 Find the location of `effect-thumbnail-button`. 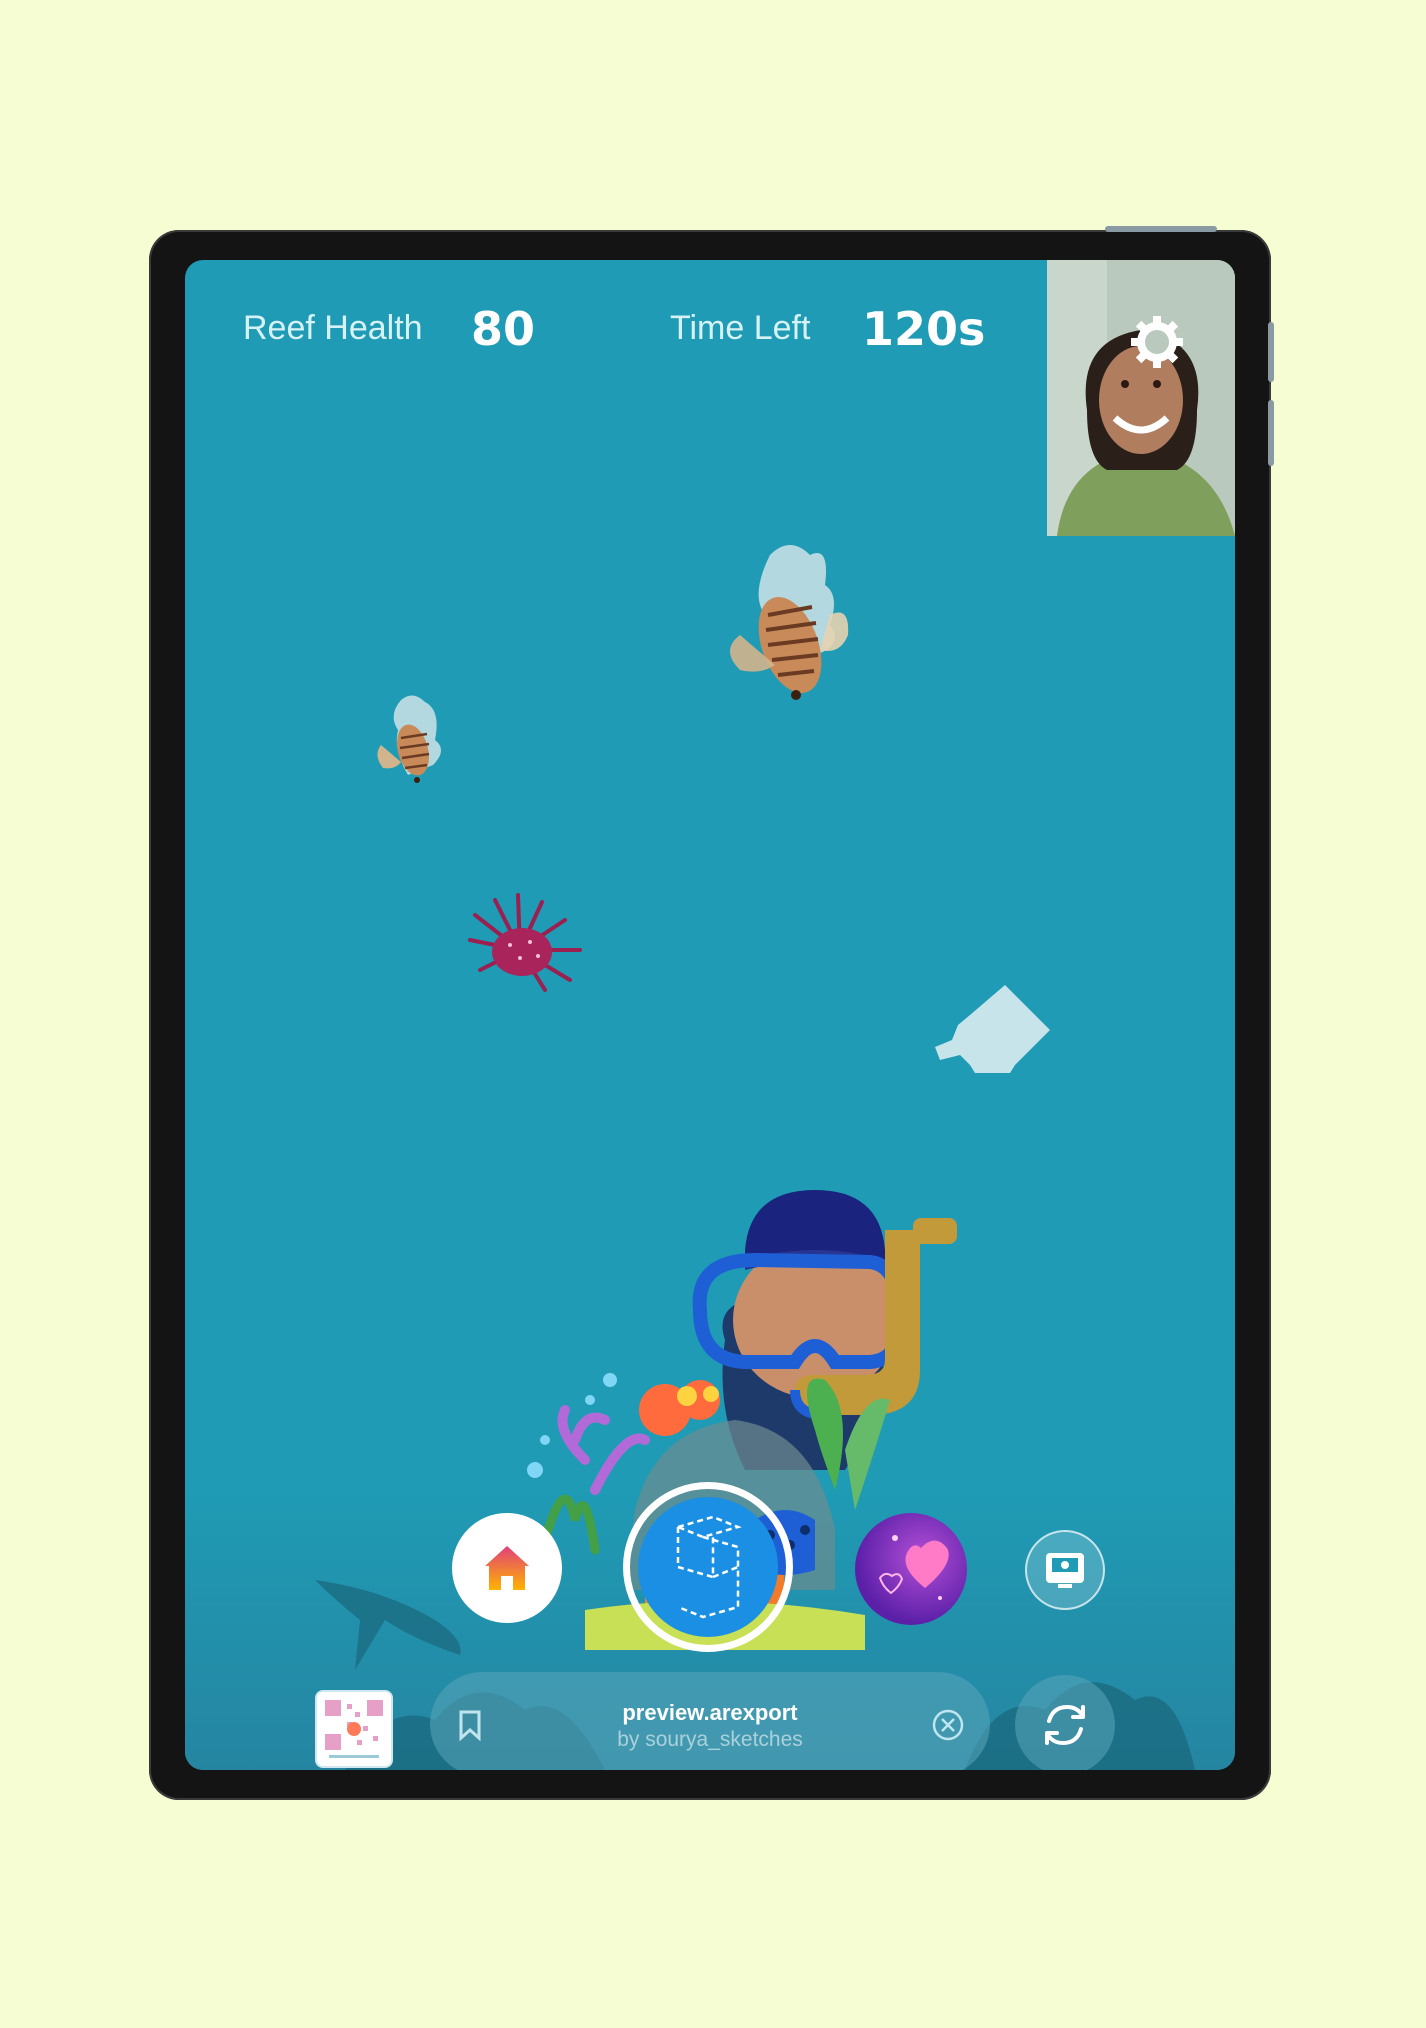

effect-thumbnail-button is located at coordinates (911, 1569).